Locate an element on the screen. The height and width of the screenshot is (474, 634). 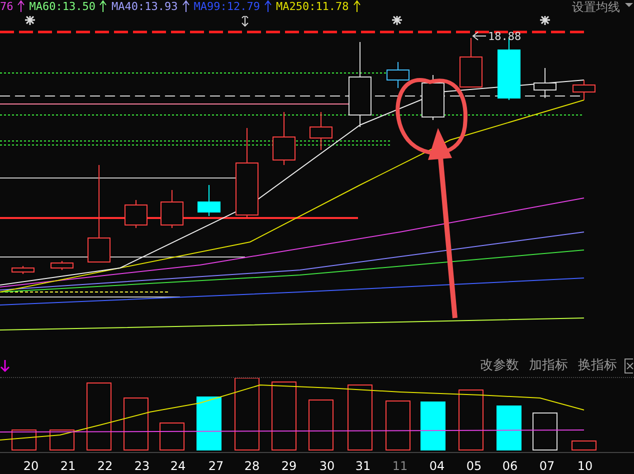
indicator-button: 换指标 is located at coordinates (597, 366).